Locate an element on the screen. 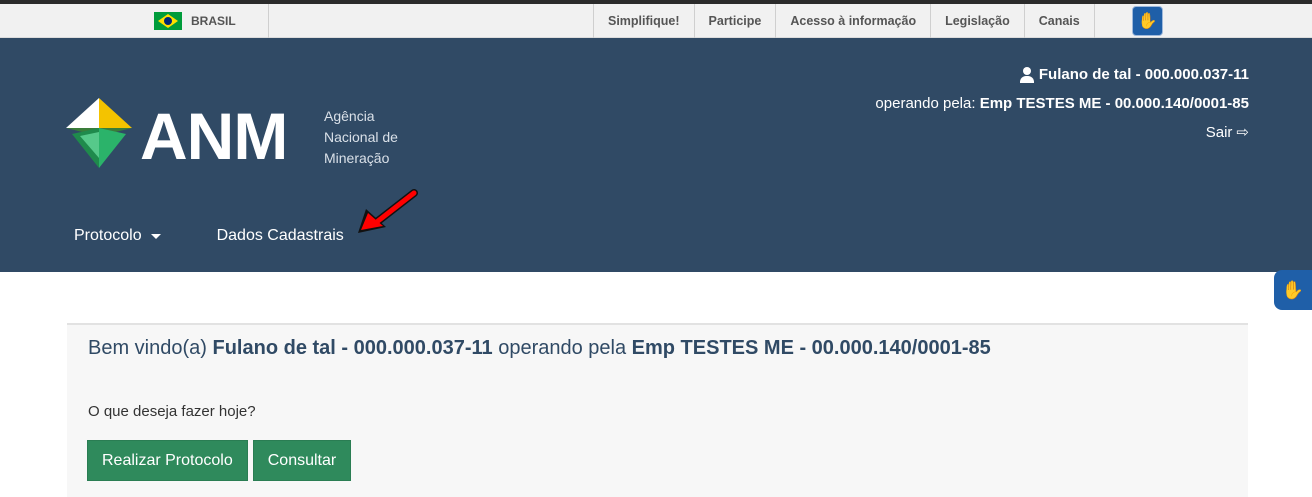 The image size is (1312, 497). brasil-link: BRASIL is located at coordinates (203, 21).